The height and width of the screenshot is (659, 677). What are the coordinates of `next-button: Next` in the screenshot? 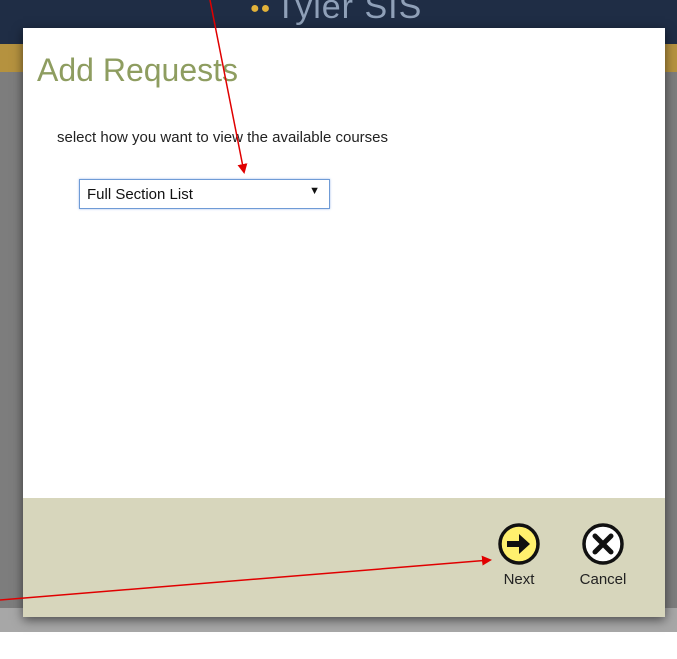 It's located at (519, 565).